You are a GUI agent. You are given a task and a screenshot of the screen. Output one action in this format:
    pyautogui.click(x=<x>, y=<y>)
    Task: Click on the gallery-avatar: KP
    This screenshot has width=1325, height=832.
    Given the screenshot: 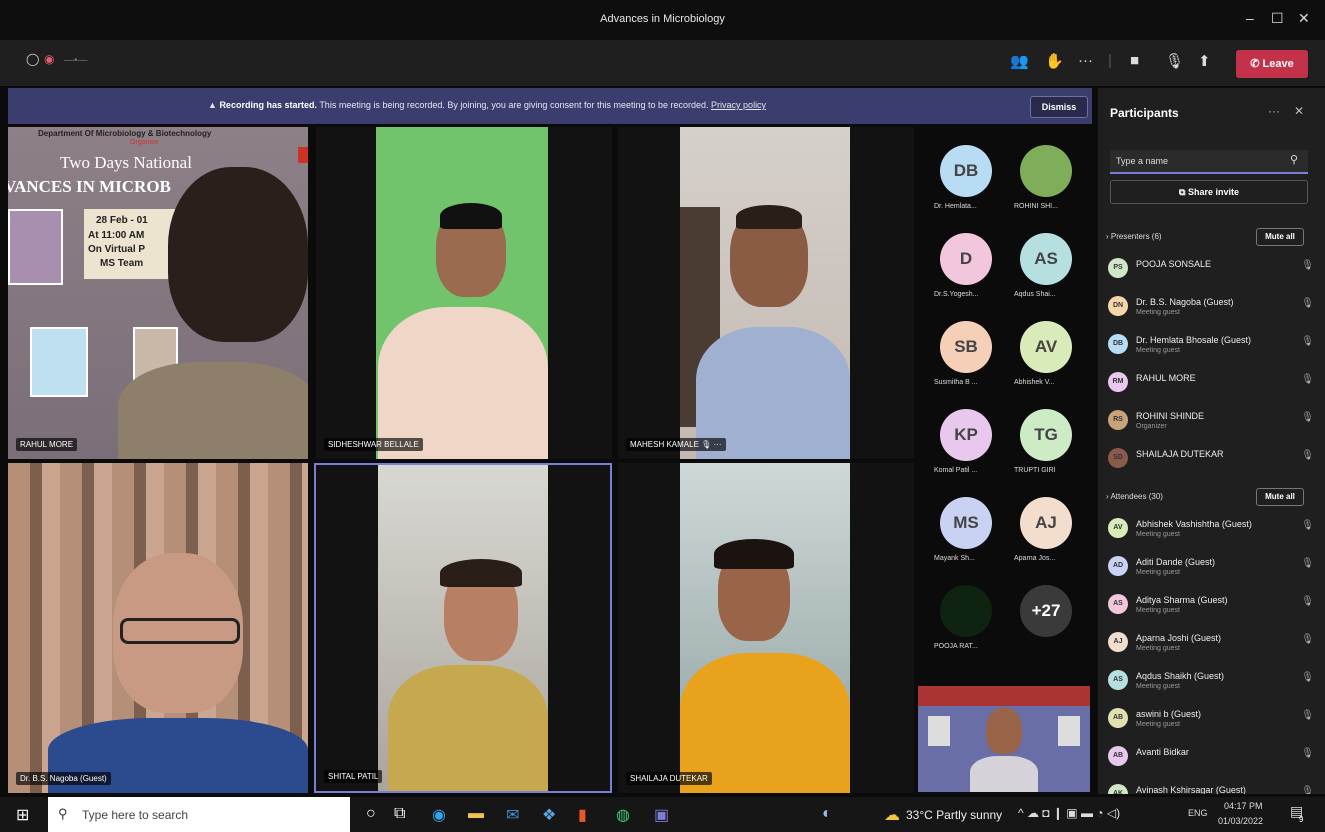 What is the action you would take?
    pyautogui.click(x=966, y=435)
    